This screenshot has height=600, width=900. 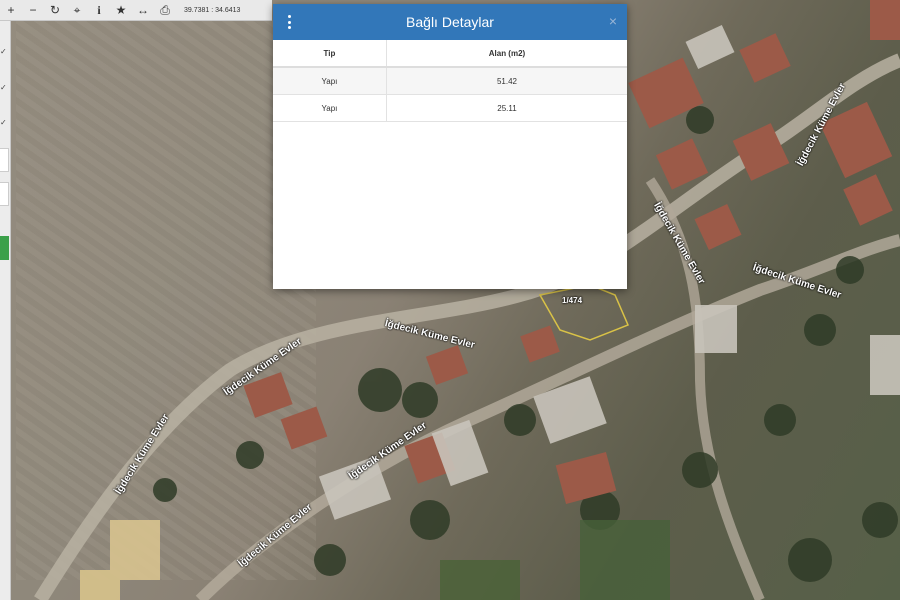 I want to click on table-row: Yapı 51.42, so click(x=450, y=81).